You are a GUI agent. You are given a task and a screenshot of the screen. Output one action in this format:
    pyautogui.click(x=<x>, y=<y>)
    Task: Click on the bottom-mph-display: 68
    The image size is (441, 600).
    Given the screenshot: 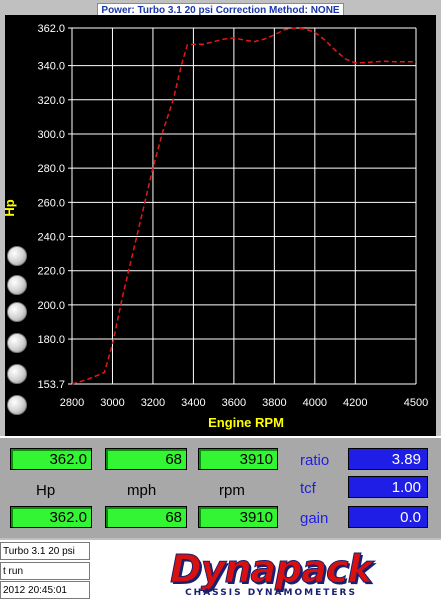 What is the action you would take?
    pyautogui.click(x=146, y=517)
    